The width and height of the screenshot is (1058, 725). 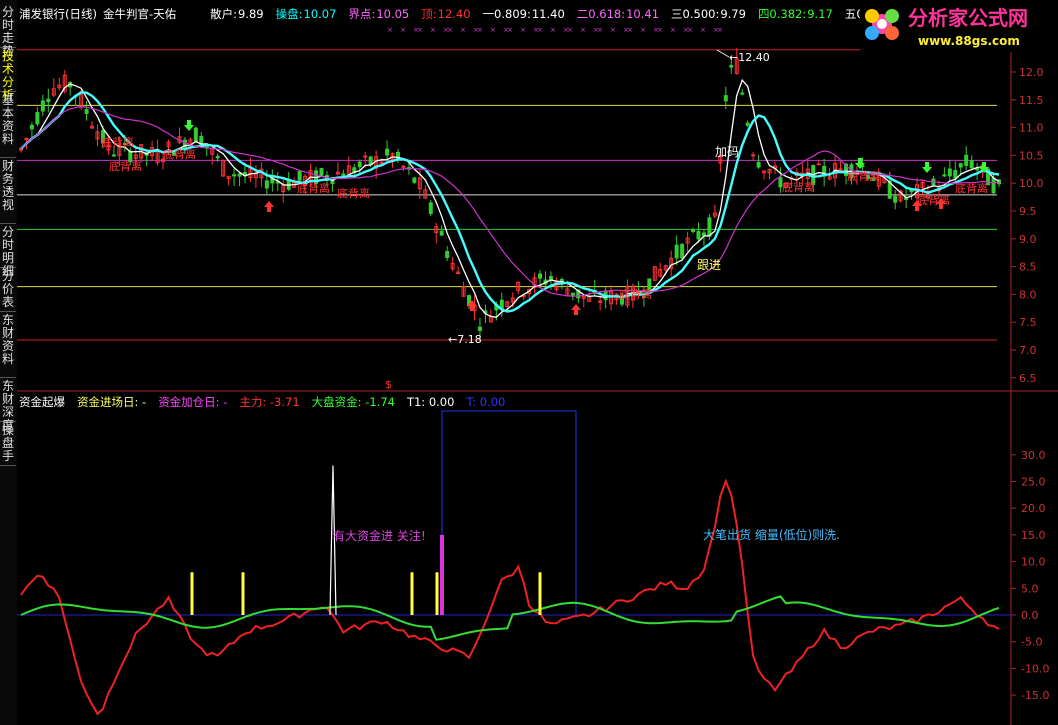 I want to click on indicator-header-item-6: T: 0.00, so click(x=486, y=402).